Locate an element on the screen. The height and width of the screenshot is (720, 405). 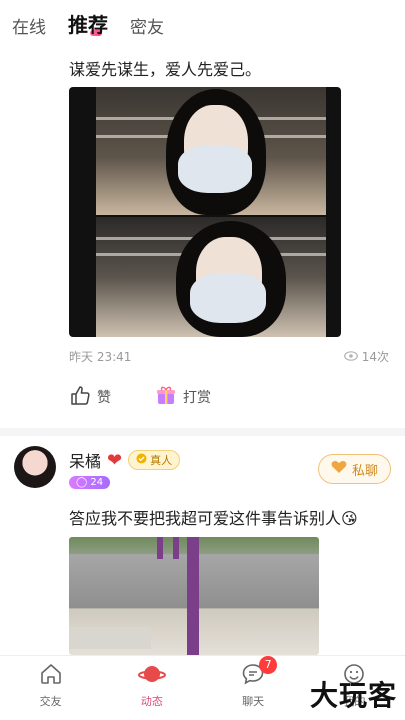
tab-close-friends: 密友 is located at coordinates (147, 25).